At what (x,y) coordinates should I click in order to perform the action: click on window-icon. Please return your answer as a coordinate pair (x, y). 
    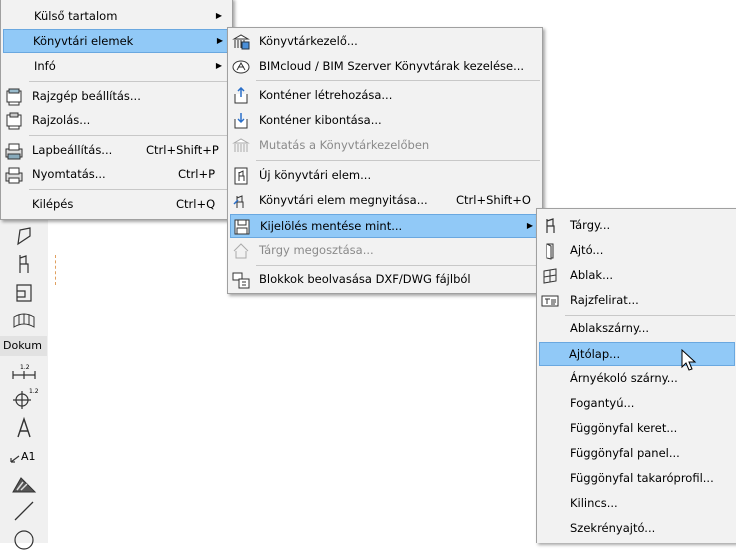
    Looking at the image, I should click on (550, 276).